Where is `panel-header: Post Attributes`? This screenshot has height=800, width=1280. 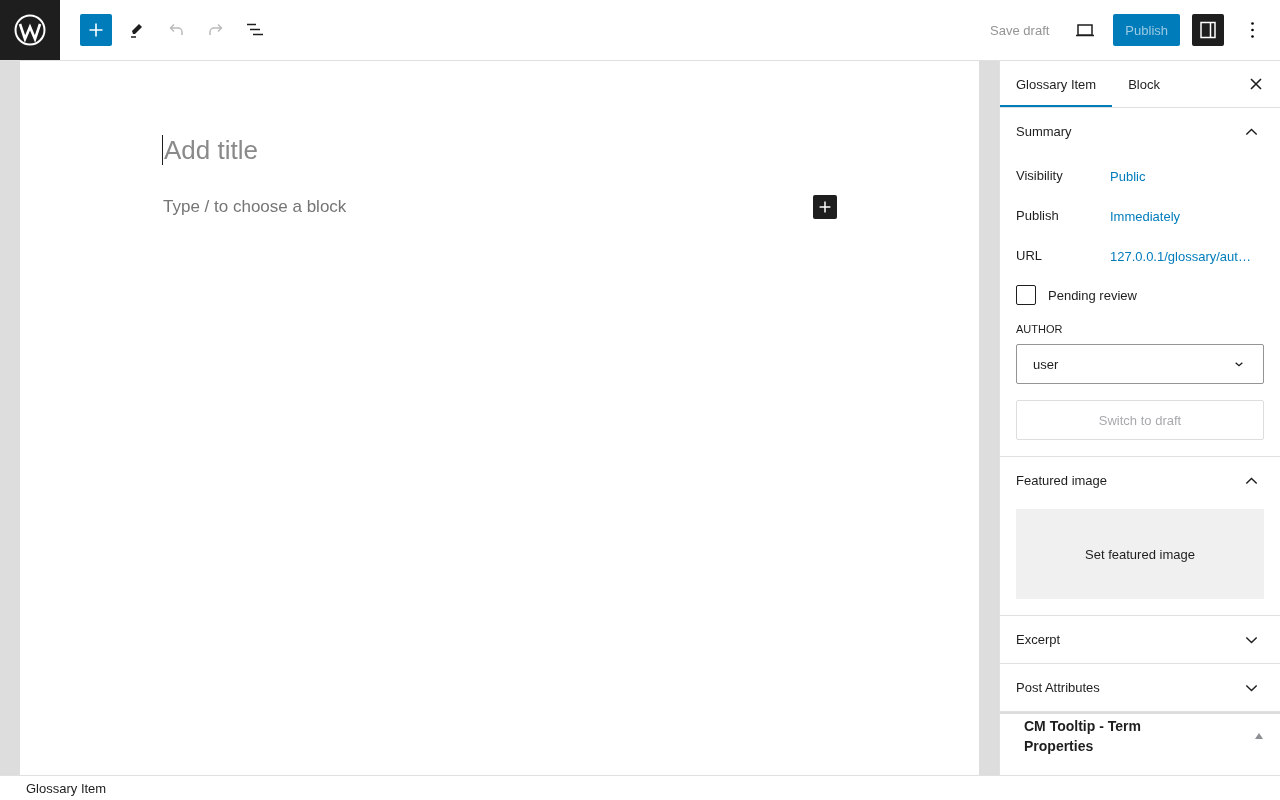
panel-header: Post Attributes is located at coordinates (1140, 687).